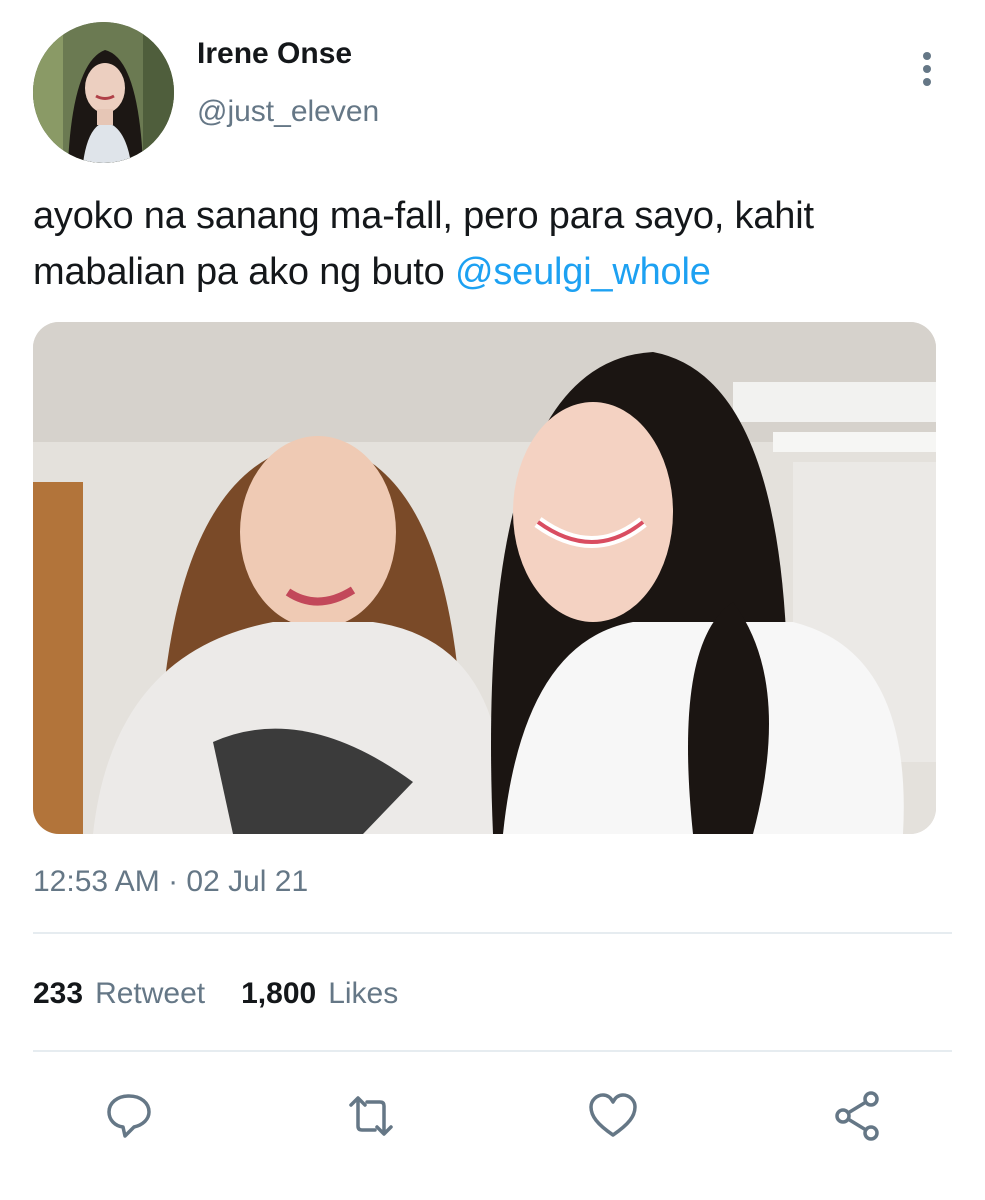 The height and width of the screenshot is (1200, 985). I want to click on likes-count: 1,800, so click(279, 993).